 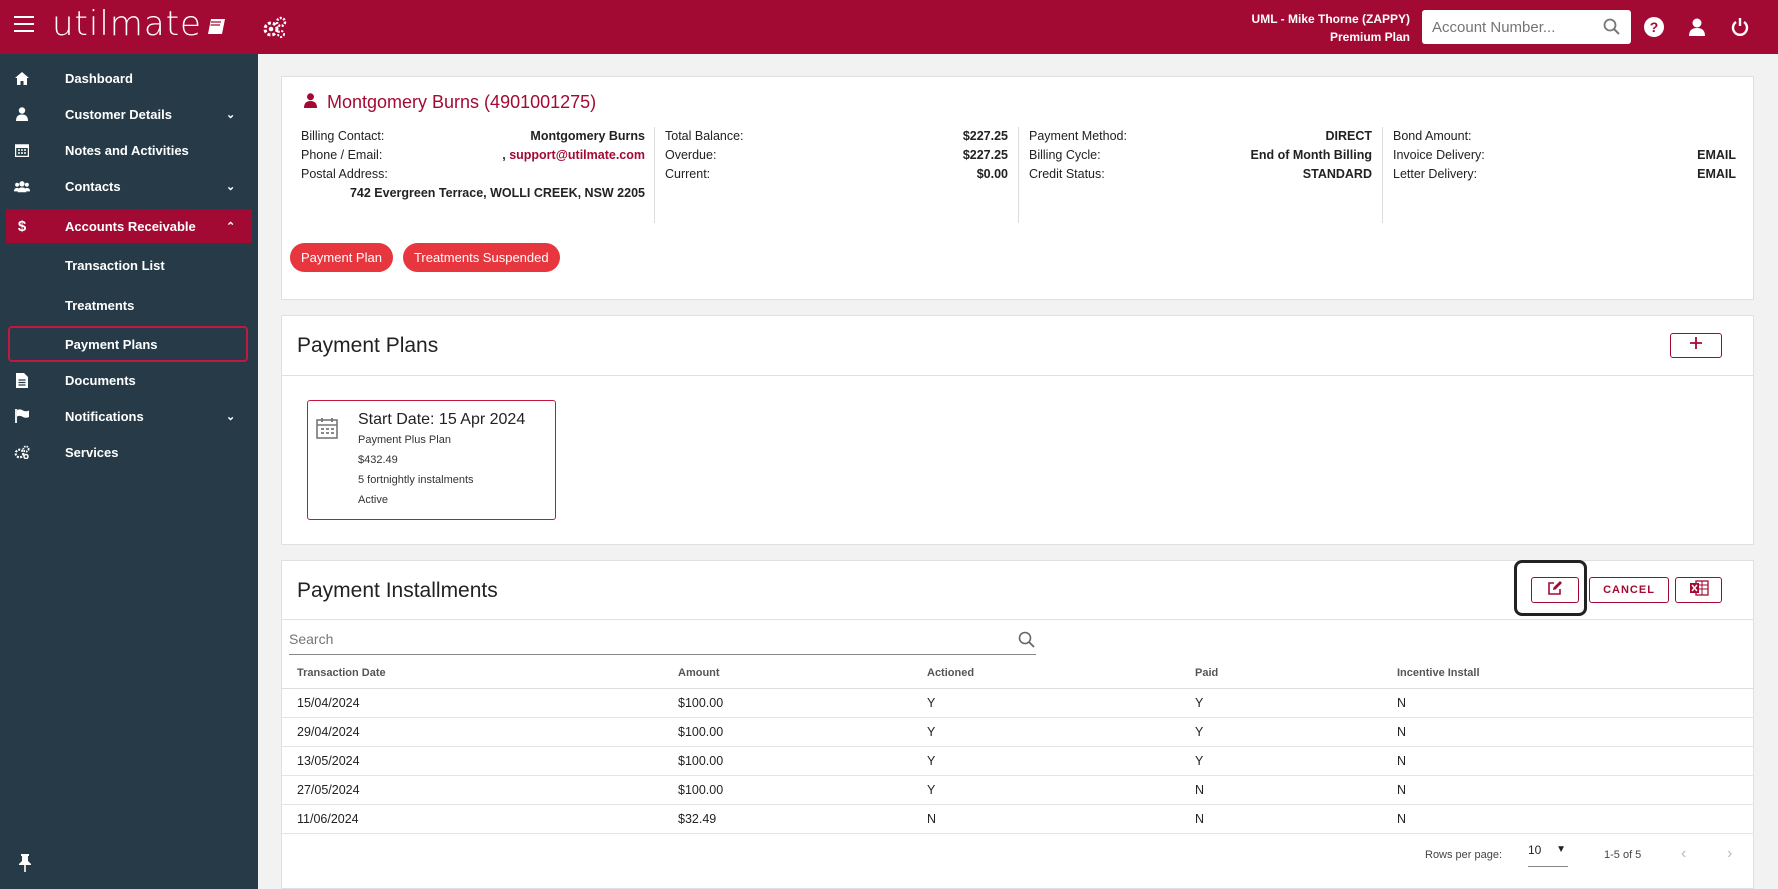 I want to click on installments-search, so click(x=662, y=640).